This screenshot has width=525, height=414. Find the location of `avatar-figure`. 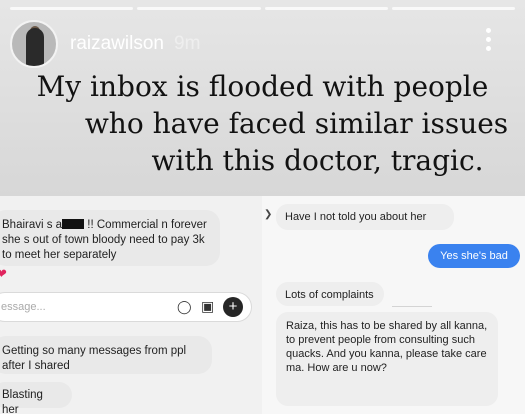

avatar-figure is located at coordinates (35, 47).